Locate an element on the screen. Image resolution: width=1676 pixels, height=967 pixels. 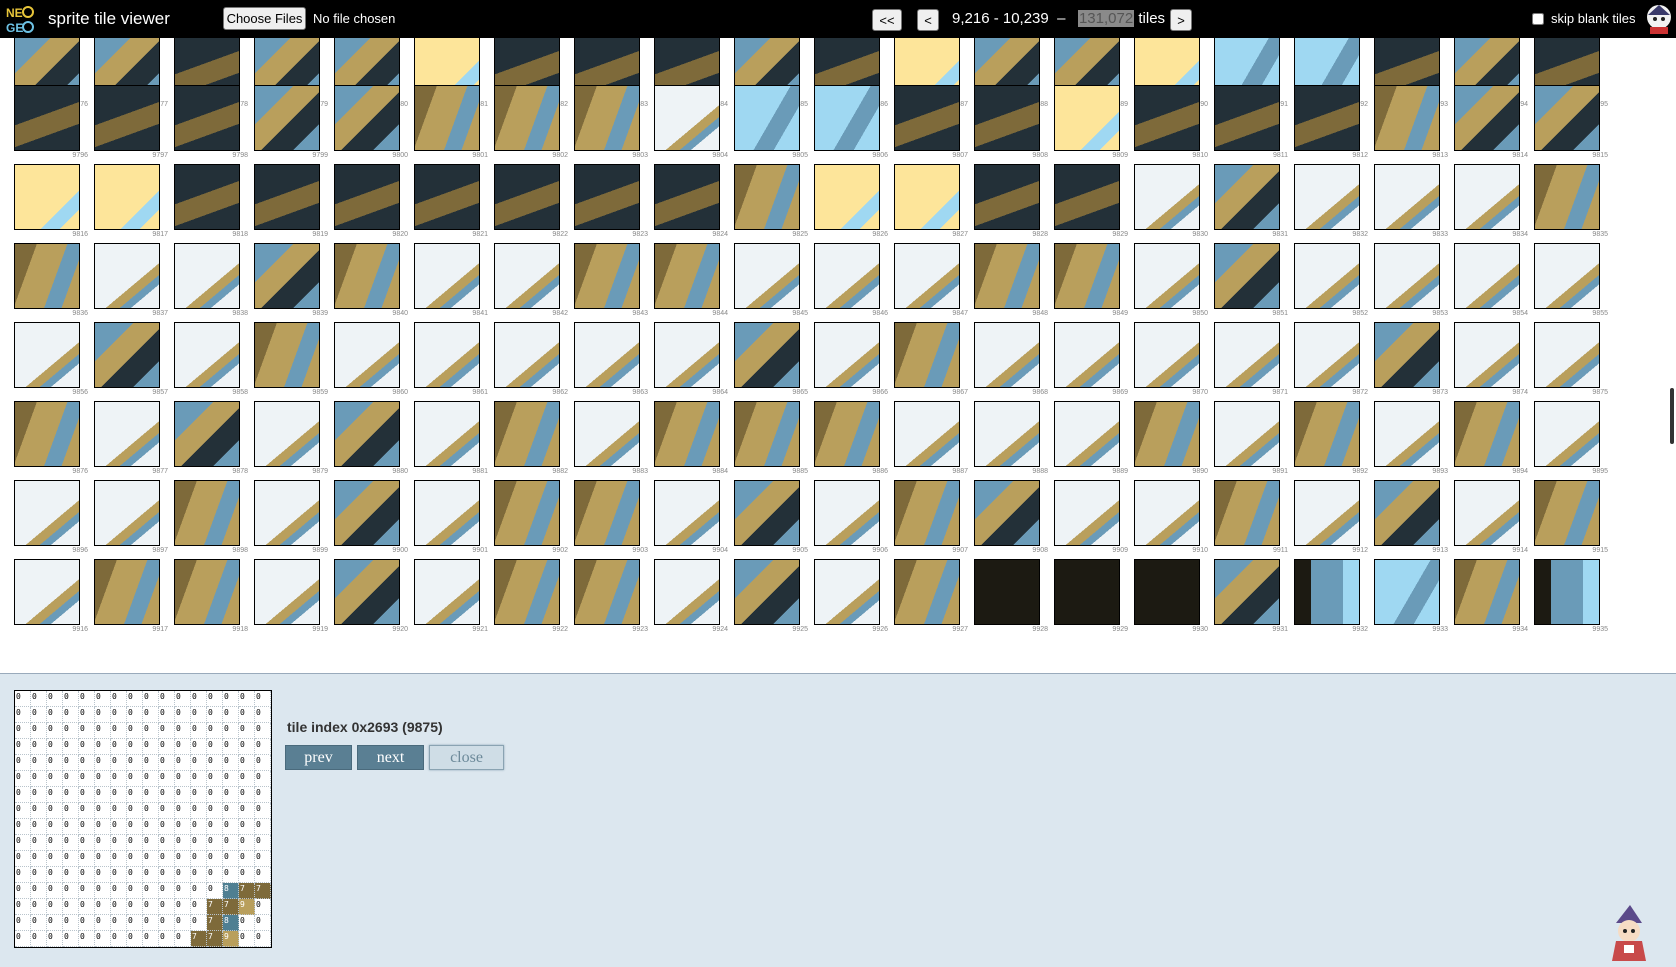
skip-blank-label: skip blank tiles is located at coordinates (1593, 18).